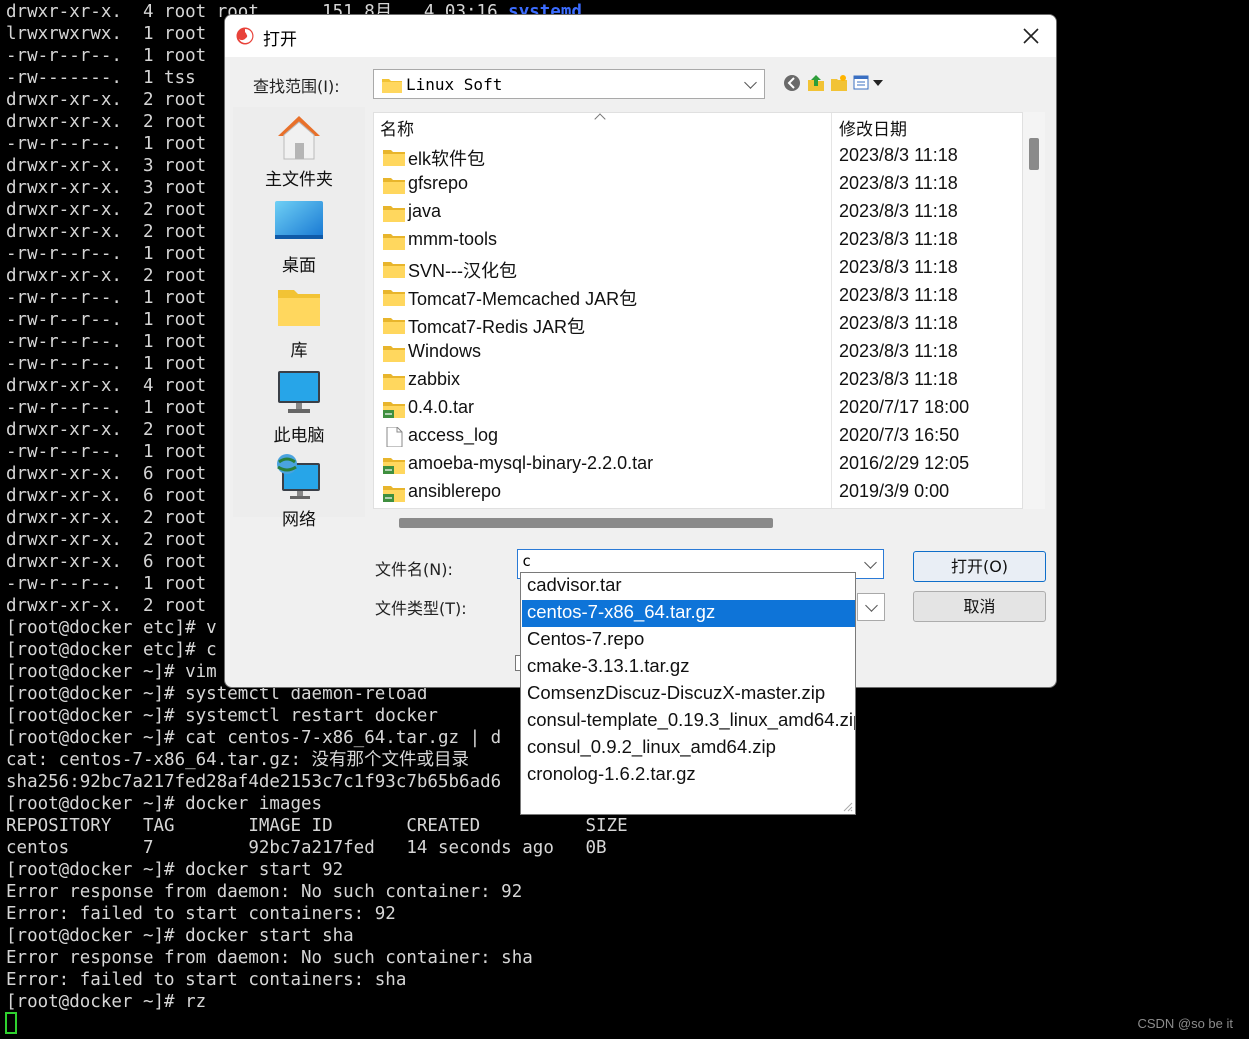 This screenshot has width=1249, height=1039. I want to click on file-row: Tomcat7-Redis JAR包 2023/8/3 11:18, so click(698, 325).